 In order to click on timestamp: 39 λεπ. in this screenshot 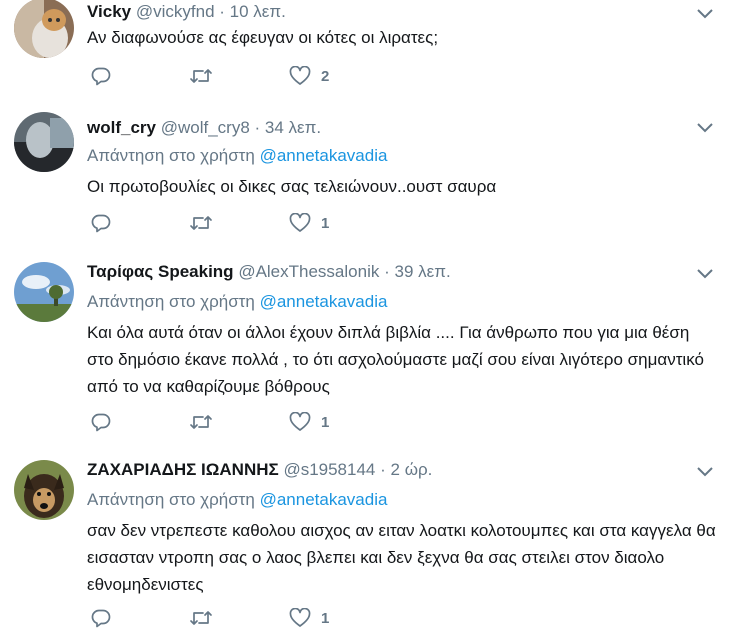, I will do `click(423, 271)`.